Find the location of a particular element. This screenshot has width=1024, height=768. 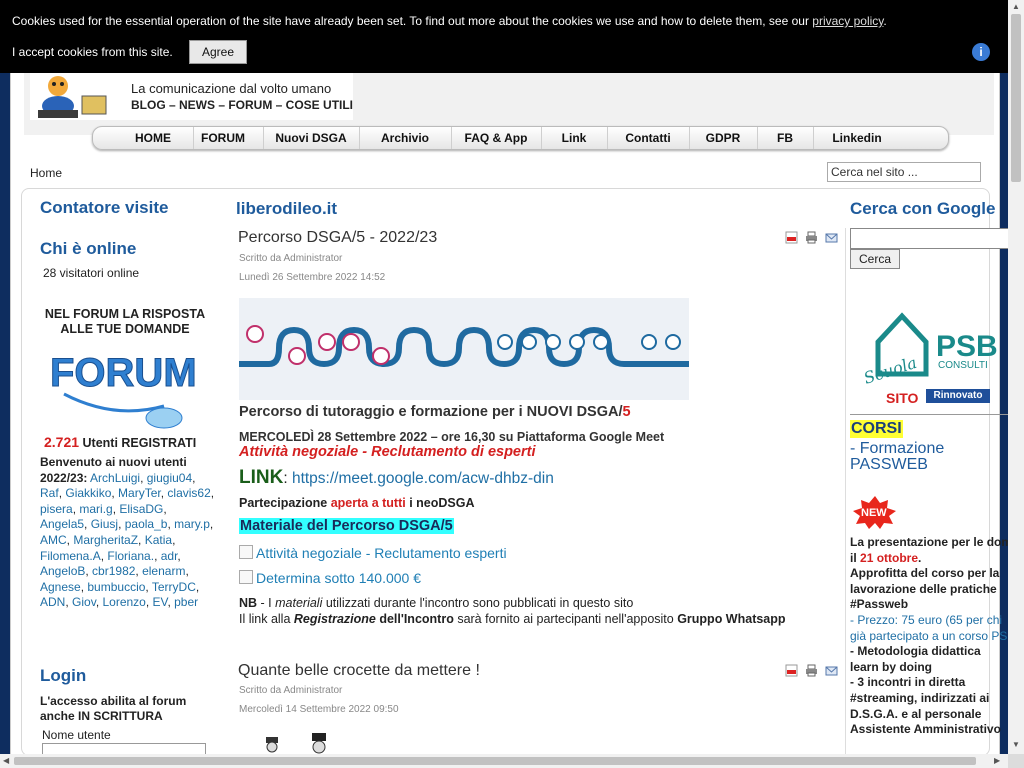

scroll-up-arrow-icon: ▲ is located at coordinates (1016, 6).